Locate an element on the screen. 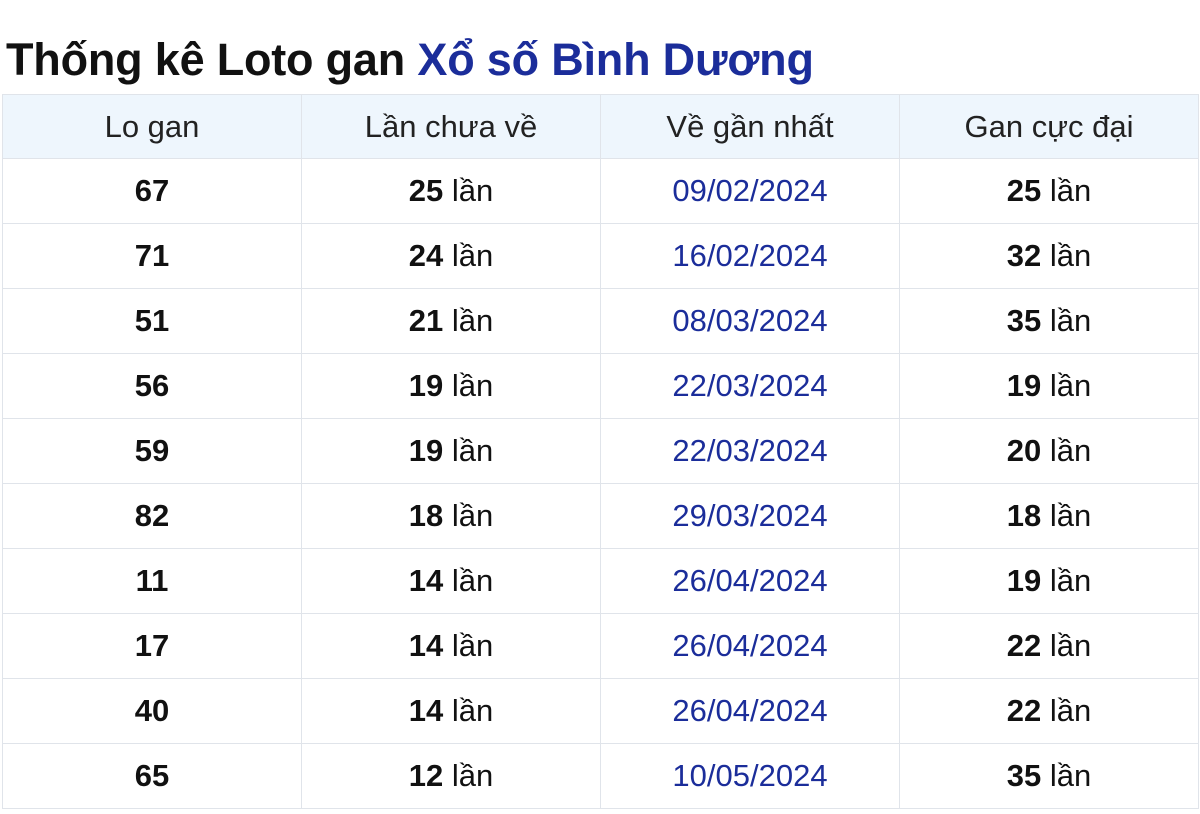 The height and width of the screenshot is (814, 1200). lo-number-cell: 11 is located at coordinates (152, 581).